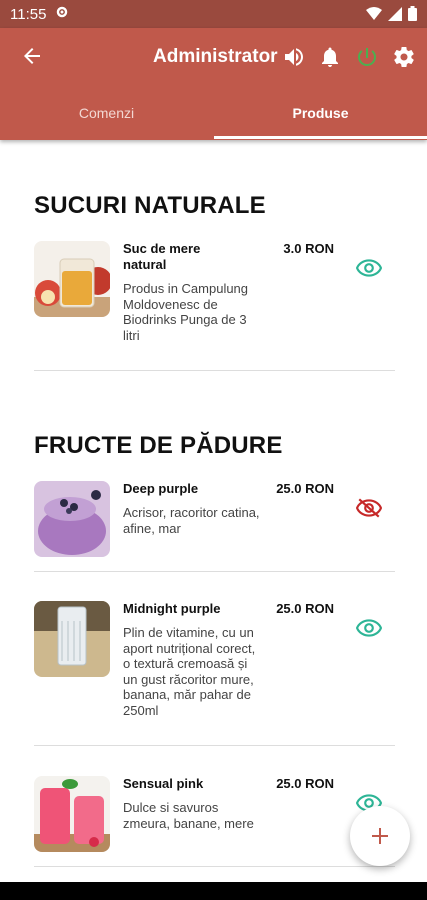 This screenshot has width=427, height=900. What do you see at coordinates (32, 56) in the screenshot?
I see `back-arrow-icon` at bounding box center [32, 56].